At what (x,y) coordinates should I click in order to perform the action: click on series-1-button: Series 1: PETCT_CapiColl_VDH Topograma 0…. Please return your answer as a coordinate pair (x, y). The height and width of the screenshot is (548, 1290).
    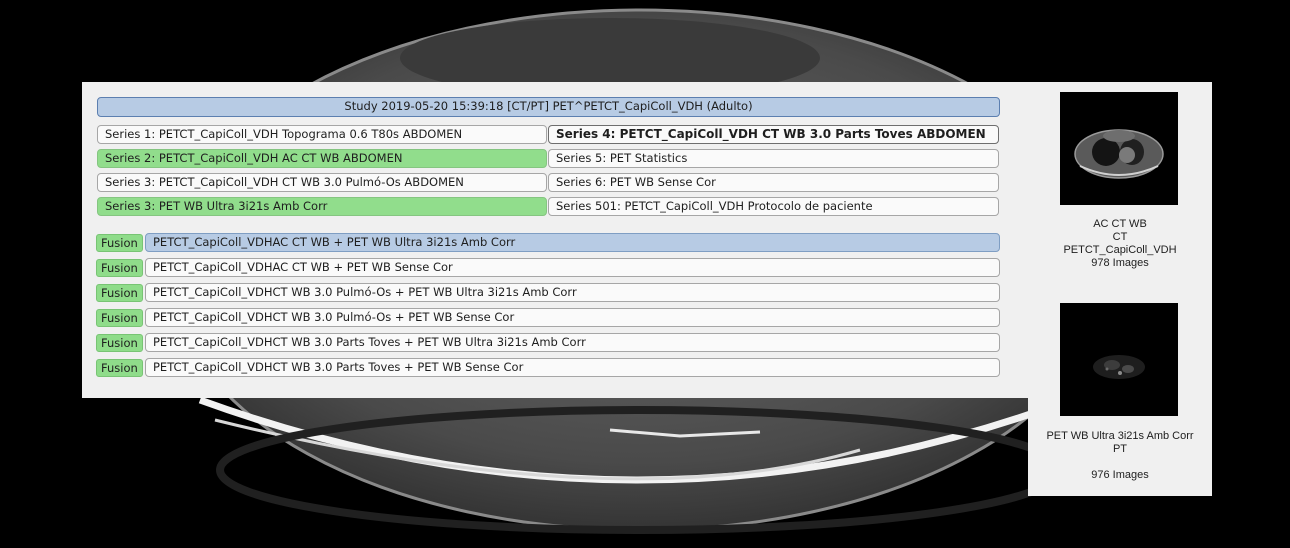
    Looking at the image, I should click on (322, 134).